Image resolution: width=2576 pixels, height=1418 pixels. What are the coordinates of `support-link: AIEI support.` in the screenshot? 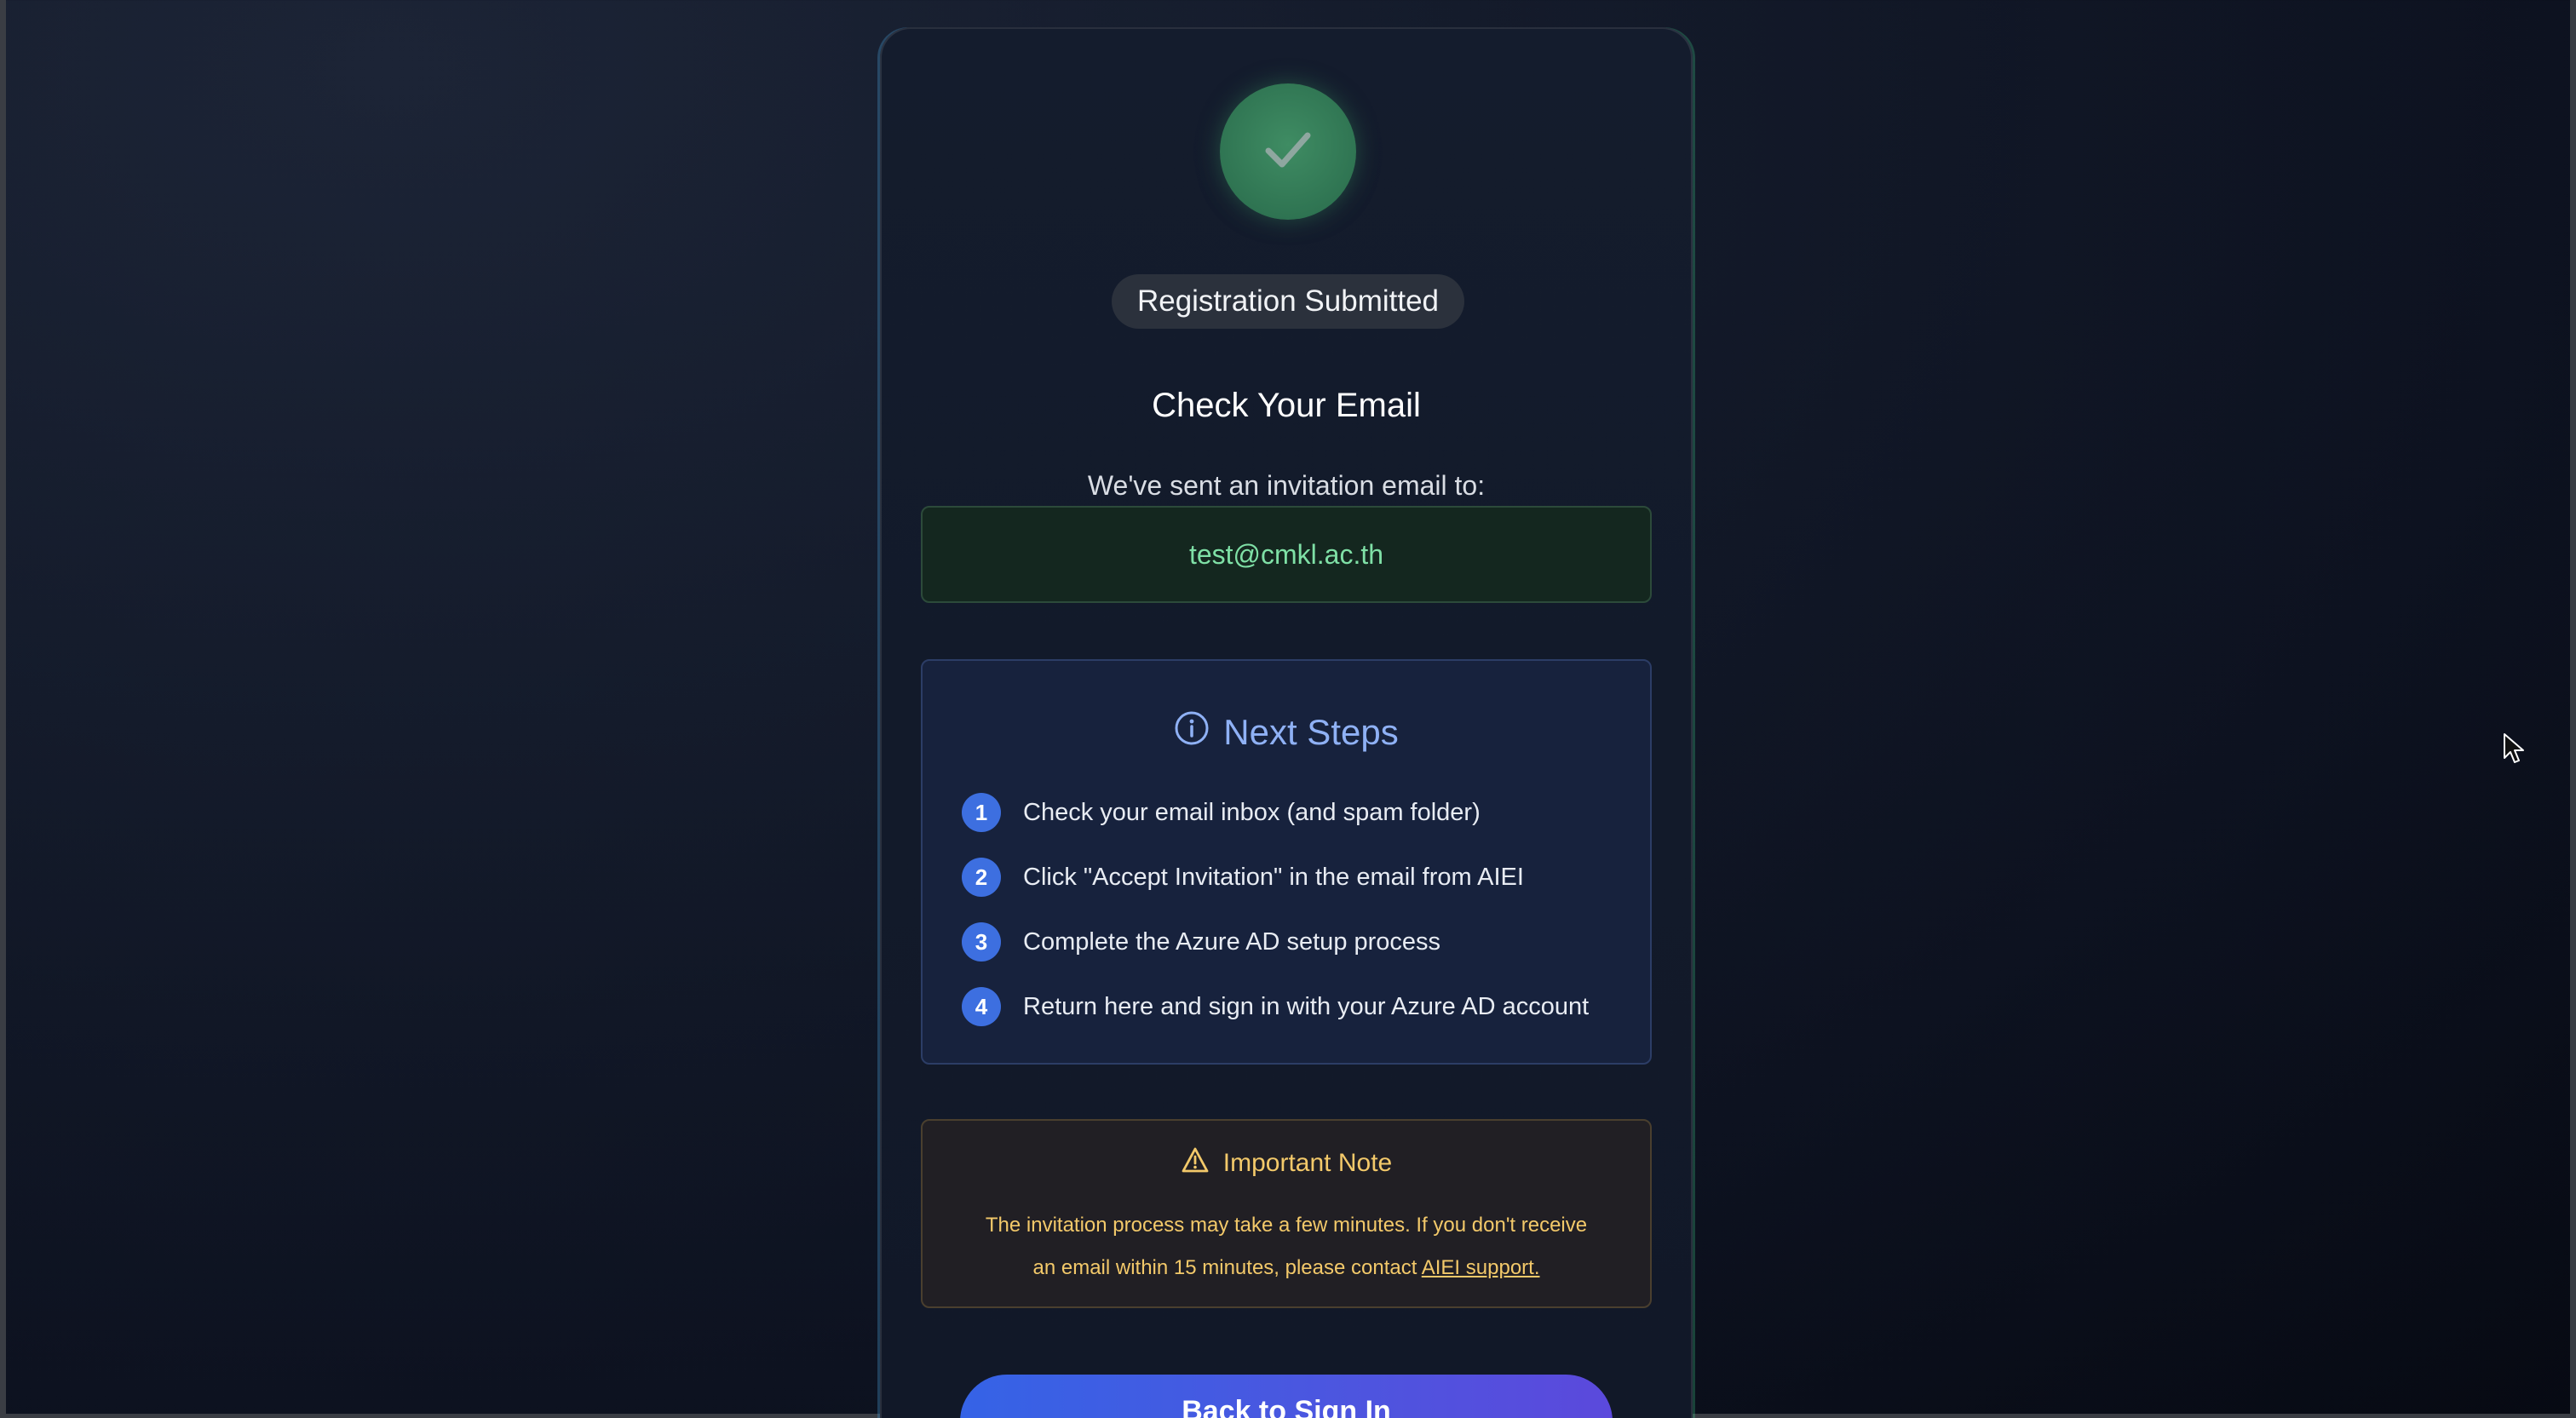 It's located at (1481, 1268).